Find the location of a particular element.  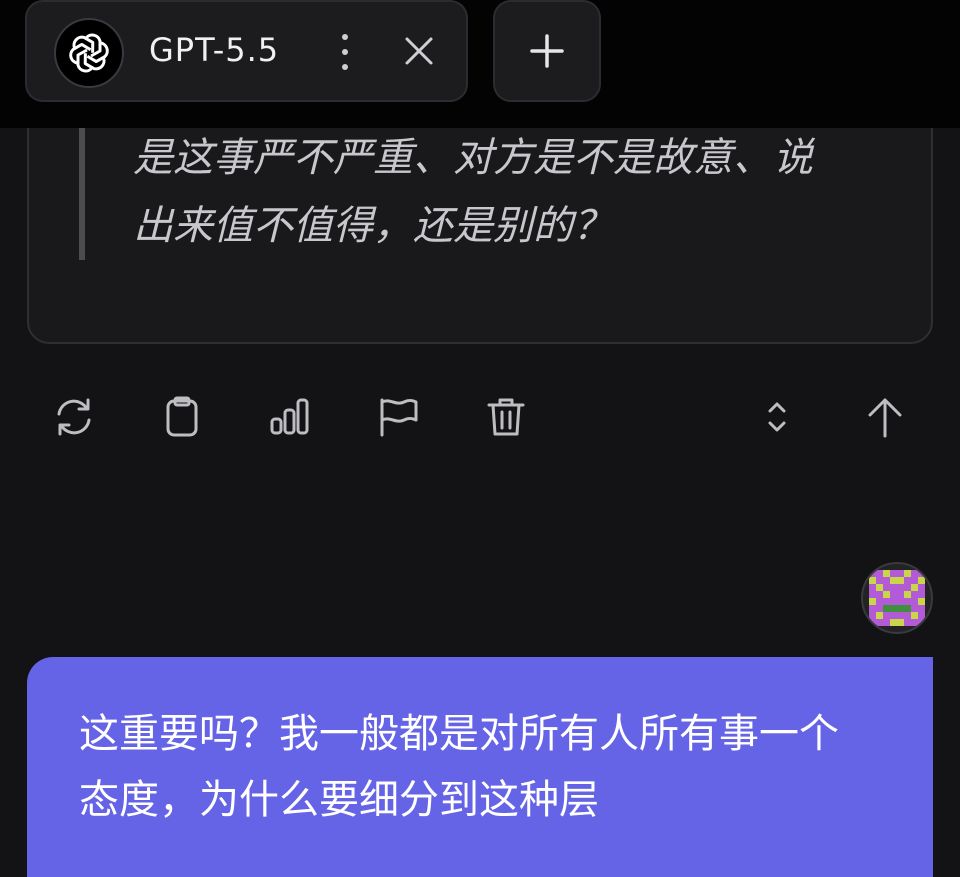

user-message-text: 这重要吗？我一般都是对所有人所有事一个态度，为什么要细分到这种层 is located at coordinates (459, 767).